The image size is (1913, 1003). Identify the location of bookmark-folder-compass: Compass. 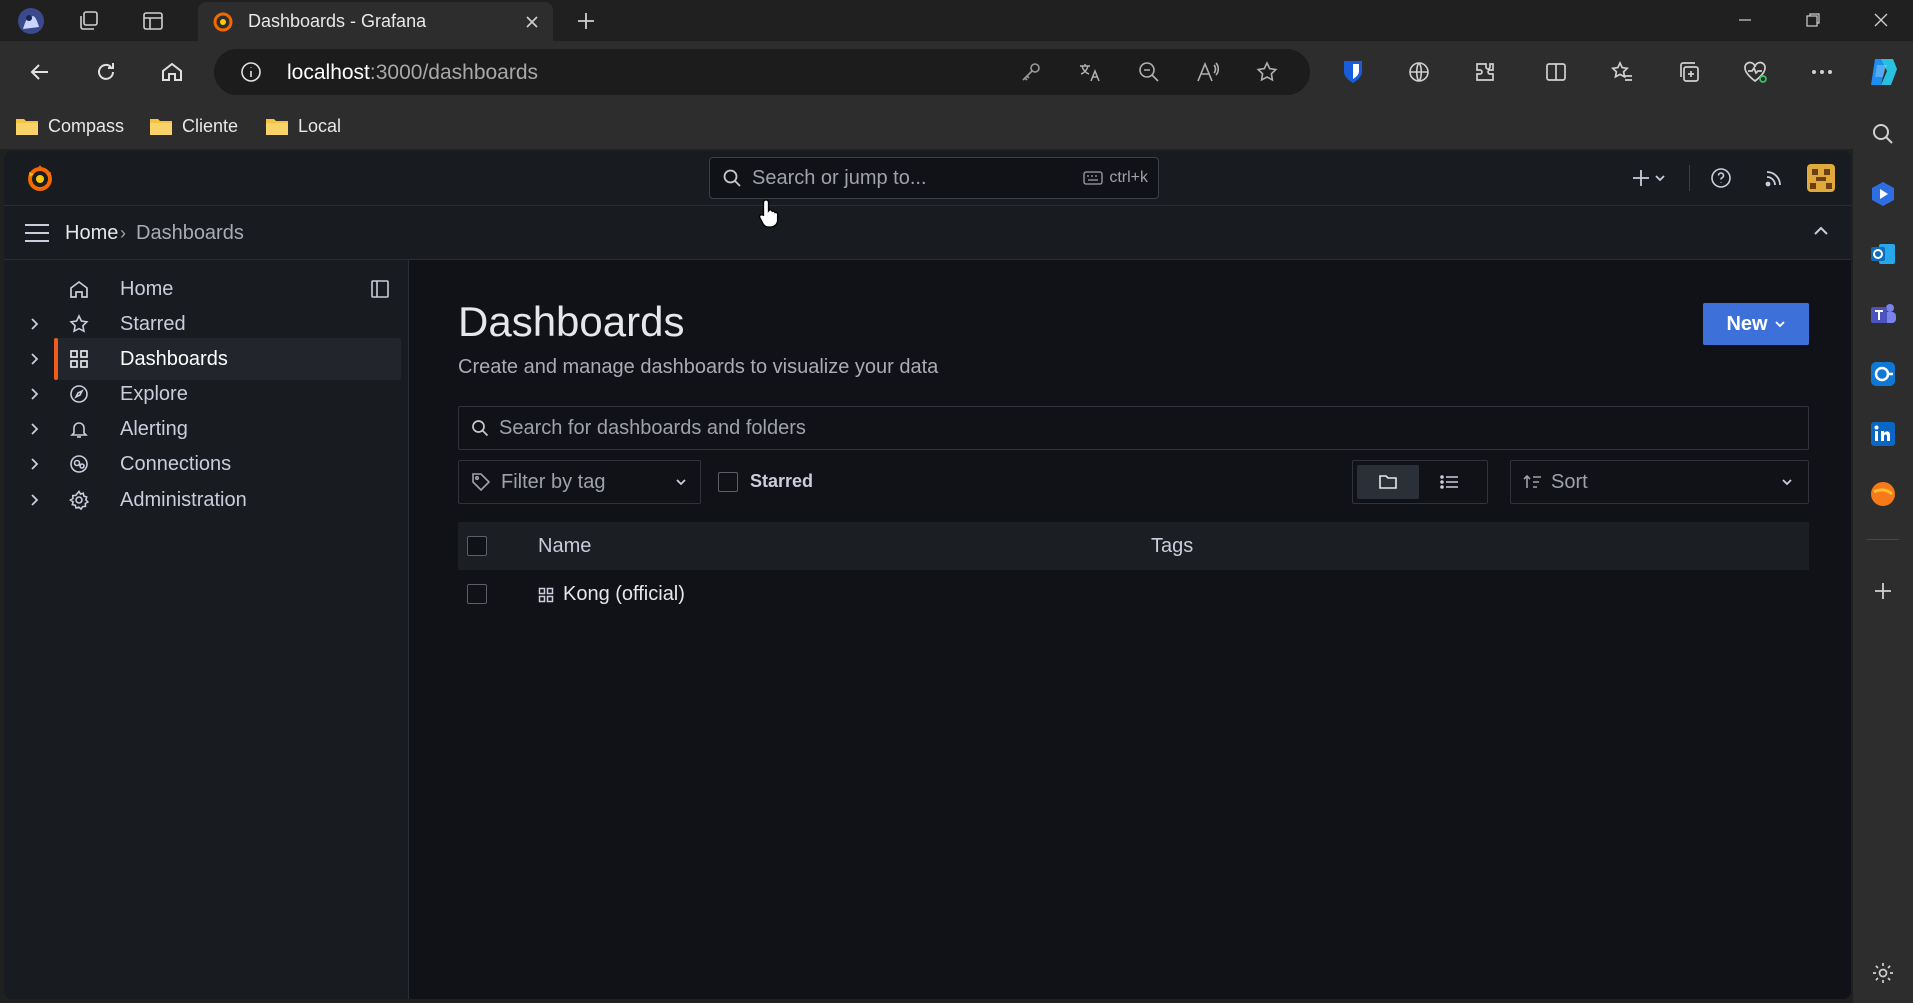
(69, 126).